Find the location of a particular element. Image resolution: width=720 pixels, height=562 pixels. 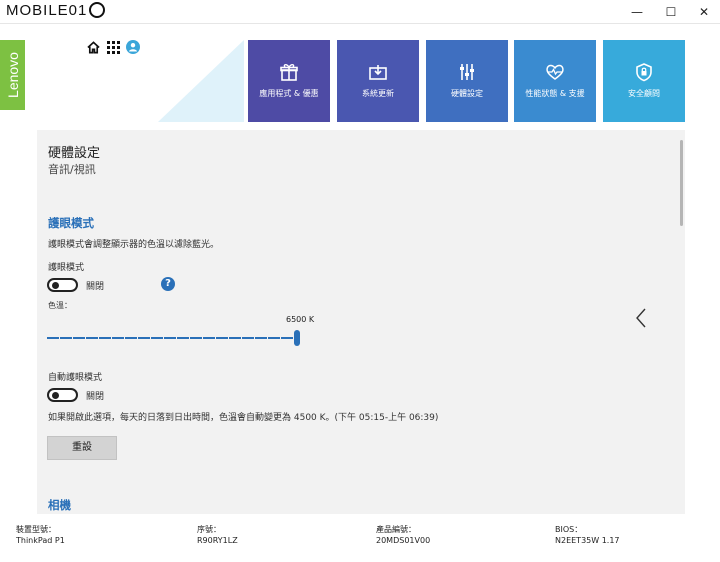

tile-apps-offers: 應用程式 & 優惠 is located at coordinates (289, 81).